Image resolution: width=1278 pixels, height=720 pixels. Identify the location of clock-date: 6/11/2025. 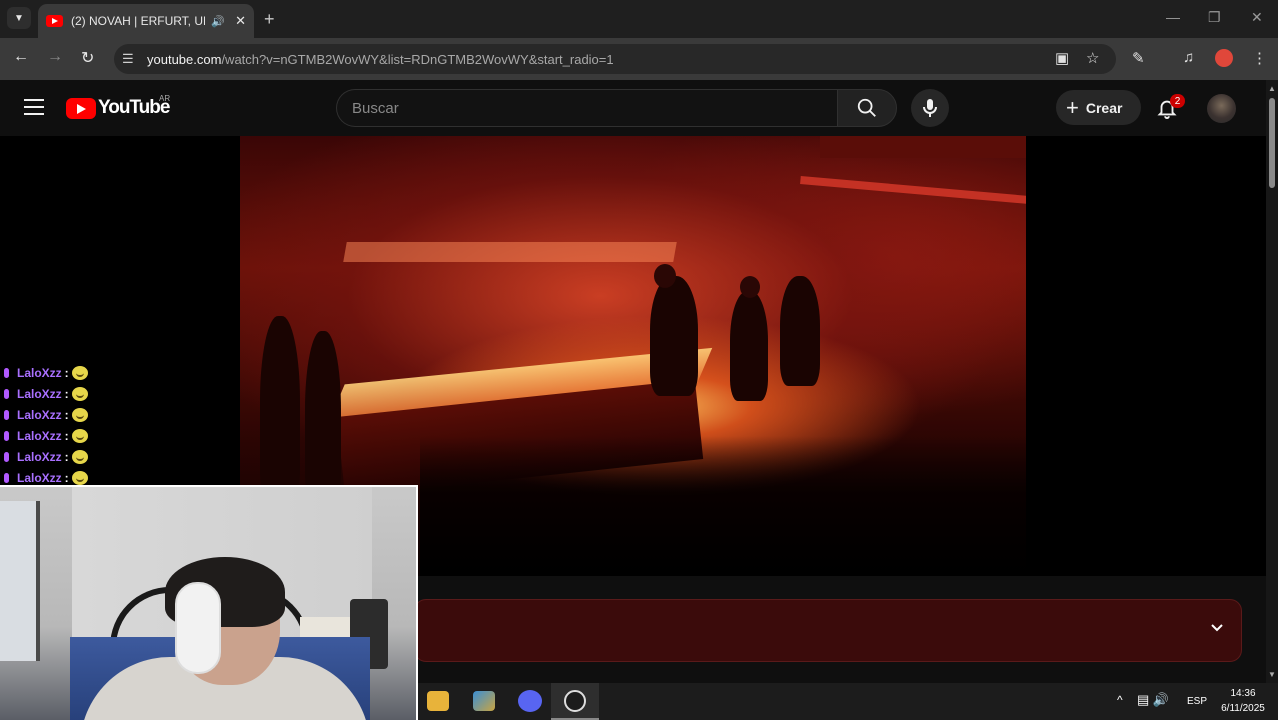
(1243, 708).